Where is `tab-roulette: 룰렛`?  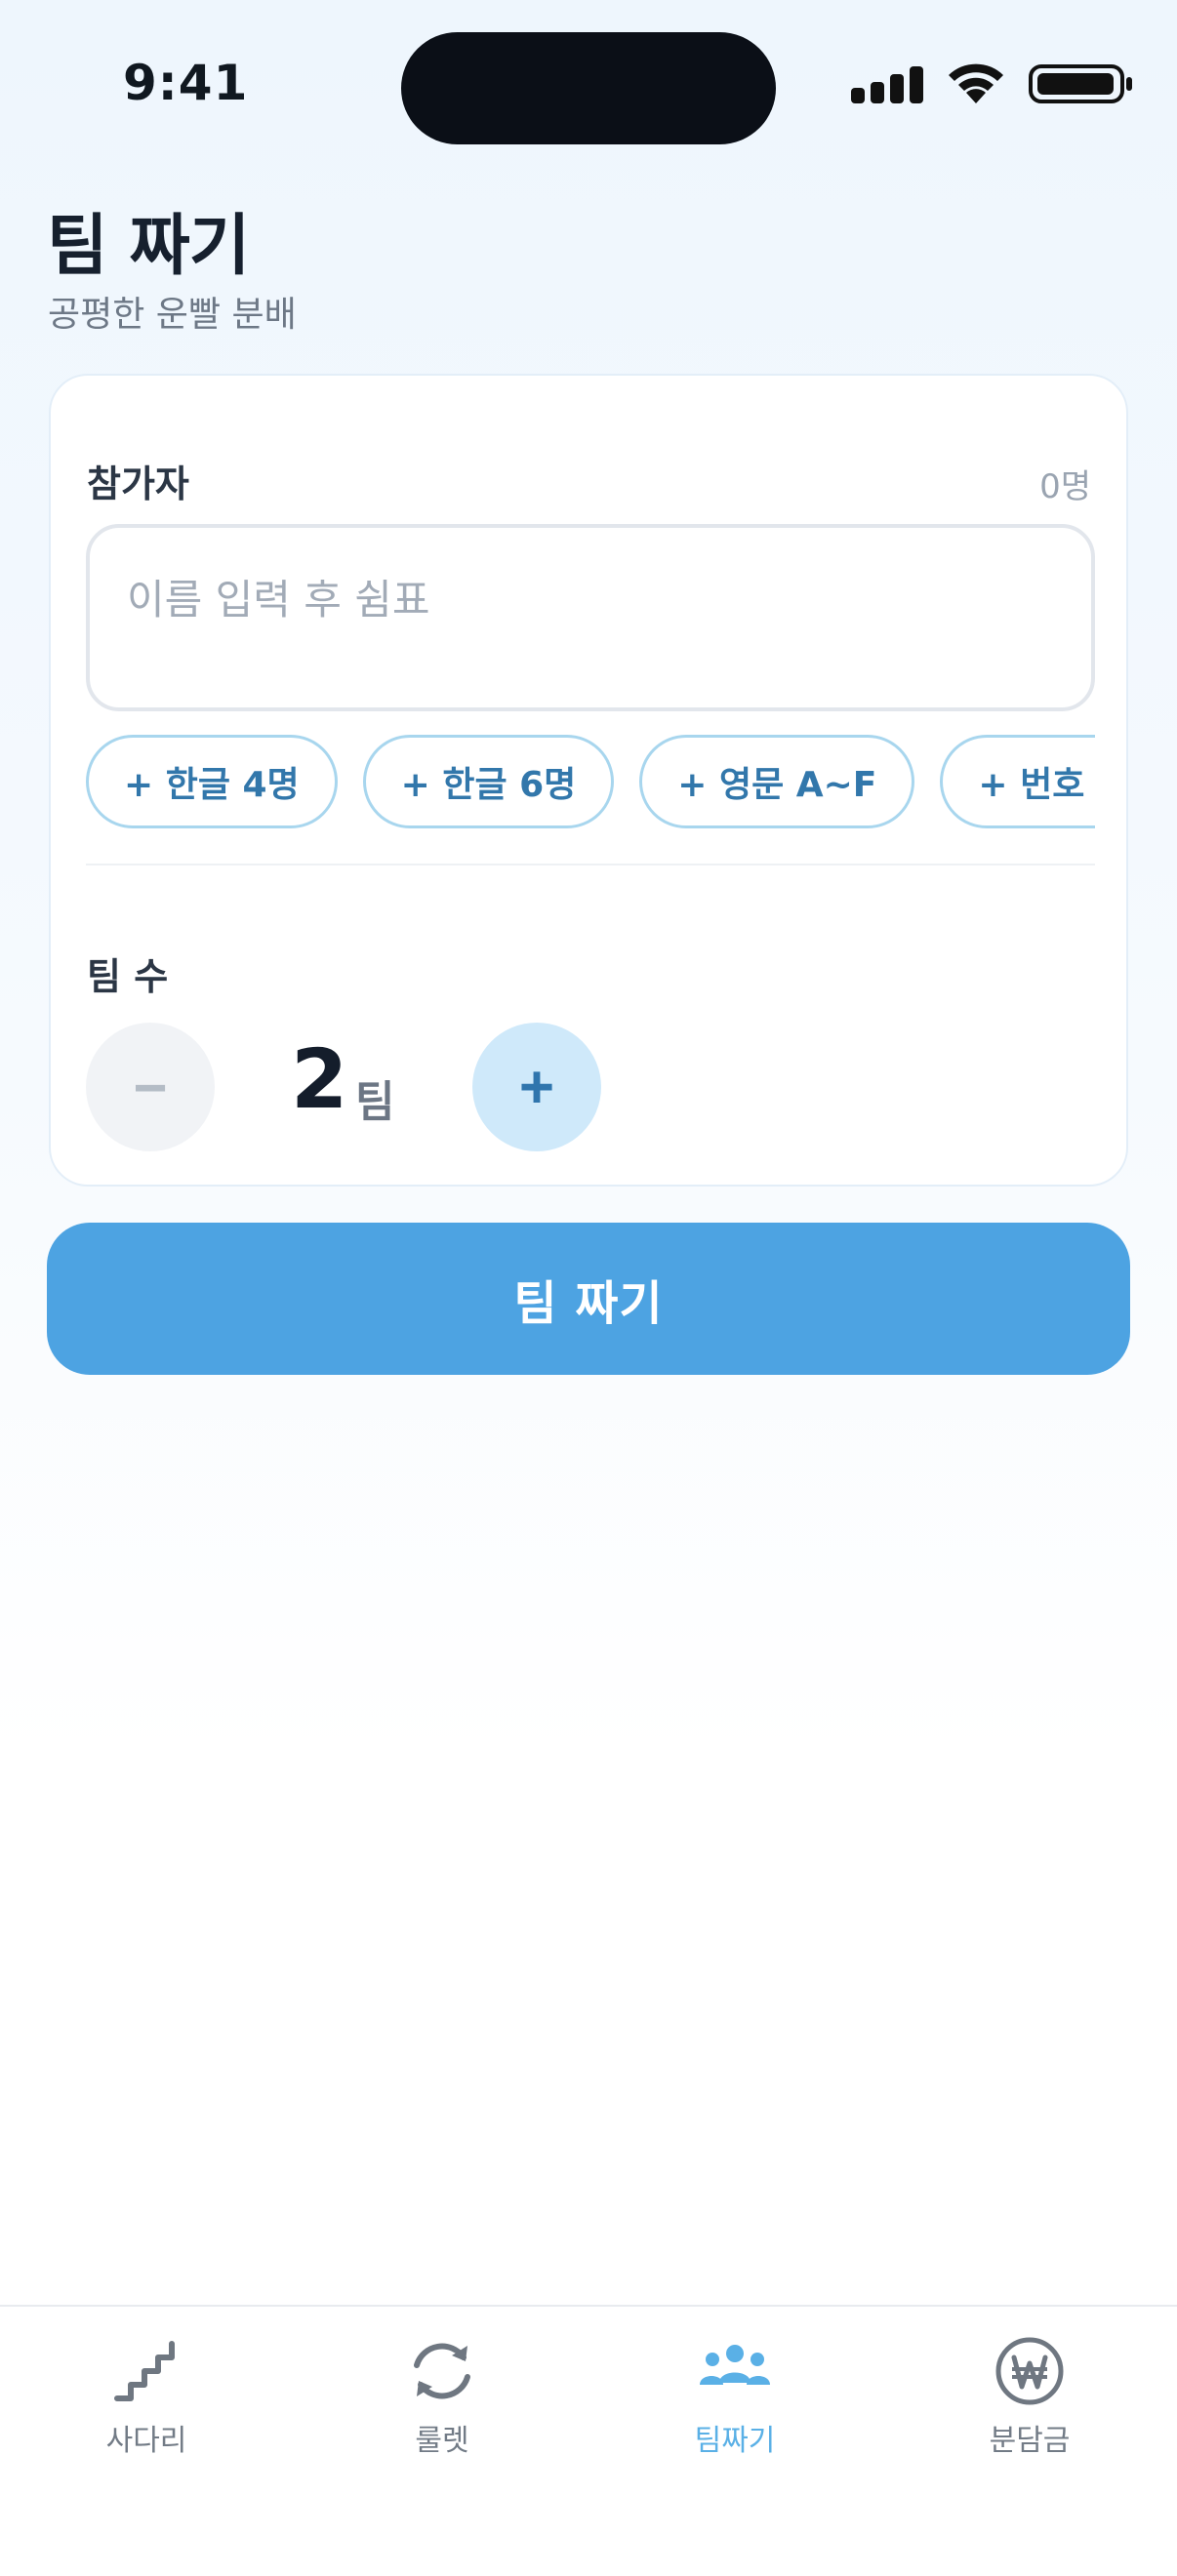
tab-roulette: 룰렛 is located at coordinates (442, 2392).